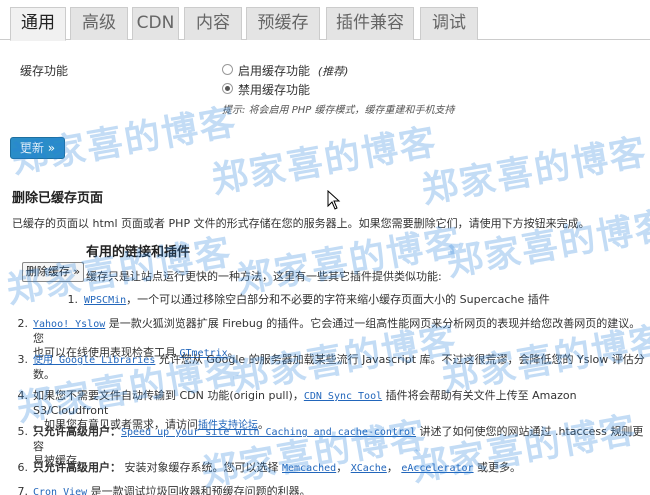  Describe the element at coordinates (99, 23) in the screenshot. I see `tab-advanced: 高级` at that location.